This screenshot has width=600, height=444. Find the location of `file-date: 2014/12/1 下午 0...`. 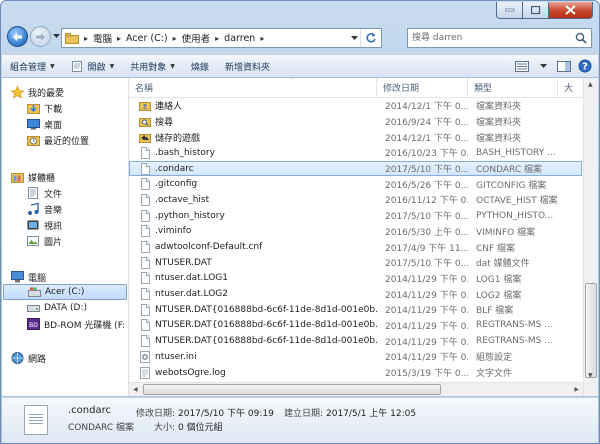

file-date: 2014/12/1 下午 0... is located at coordinates (426, 138).